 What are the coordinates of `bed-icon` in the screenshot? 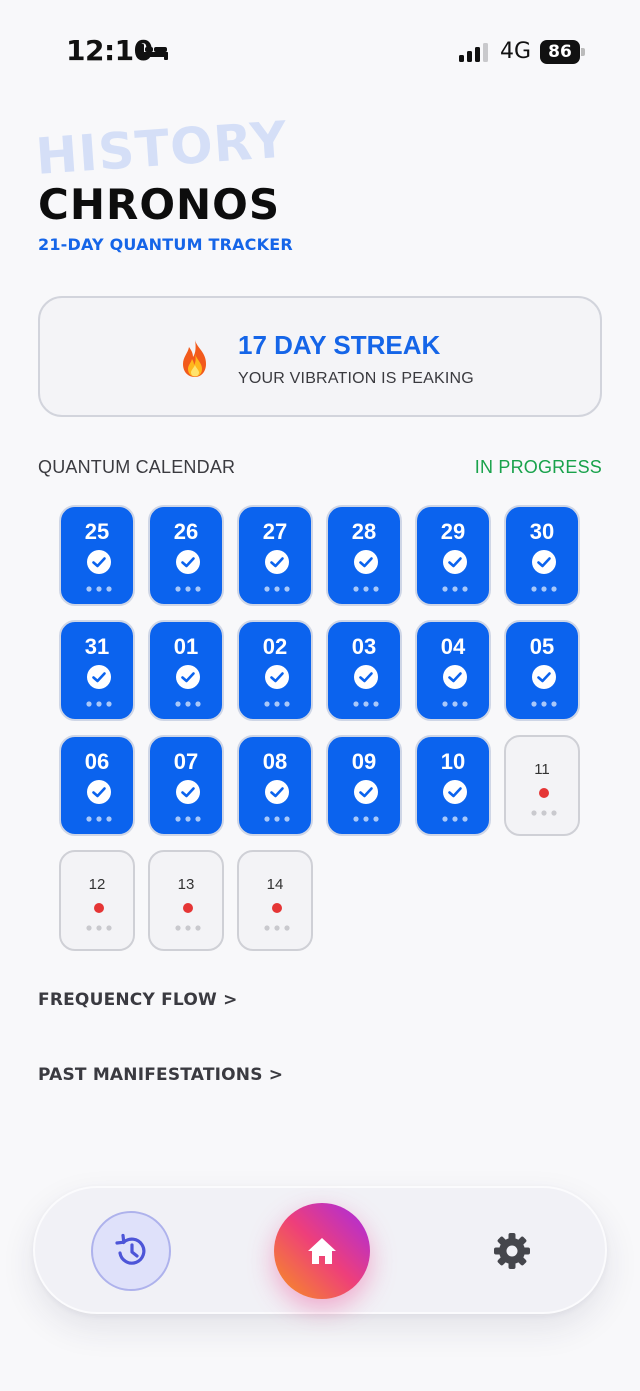 It's located at (154, 52).